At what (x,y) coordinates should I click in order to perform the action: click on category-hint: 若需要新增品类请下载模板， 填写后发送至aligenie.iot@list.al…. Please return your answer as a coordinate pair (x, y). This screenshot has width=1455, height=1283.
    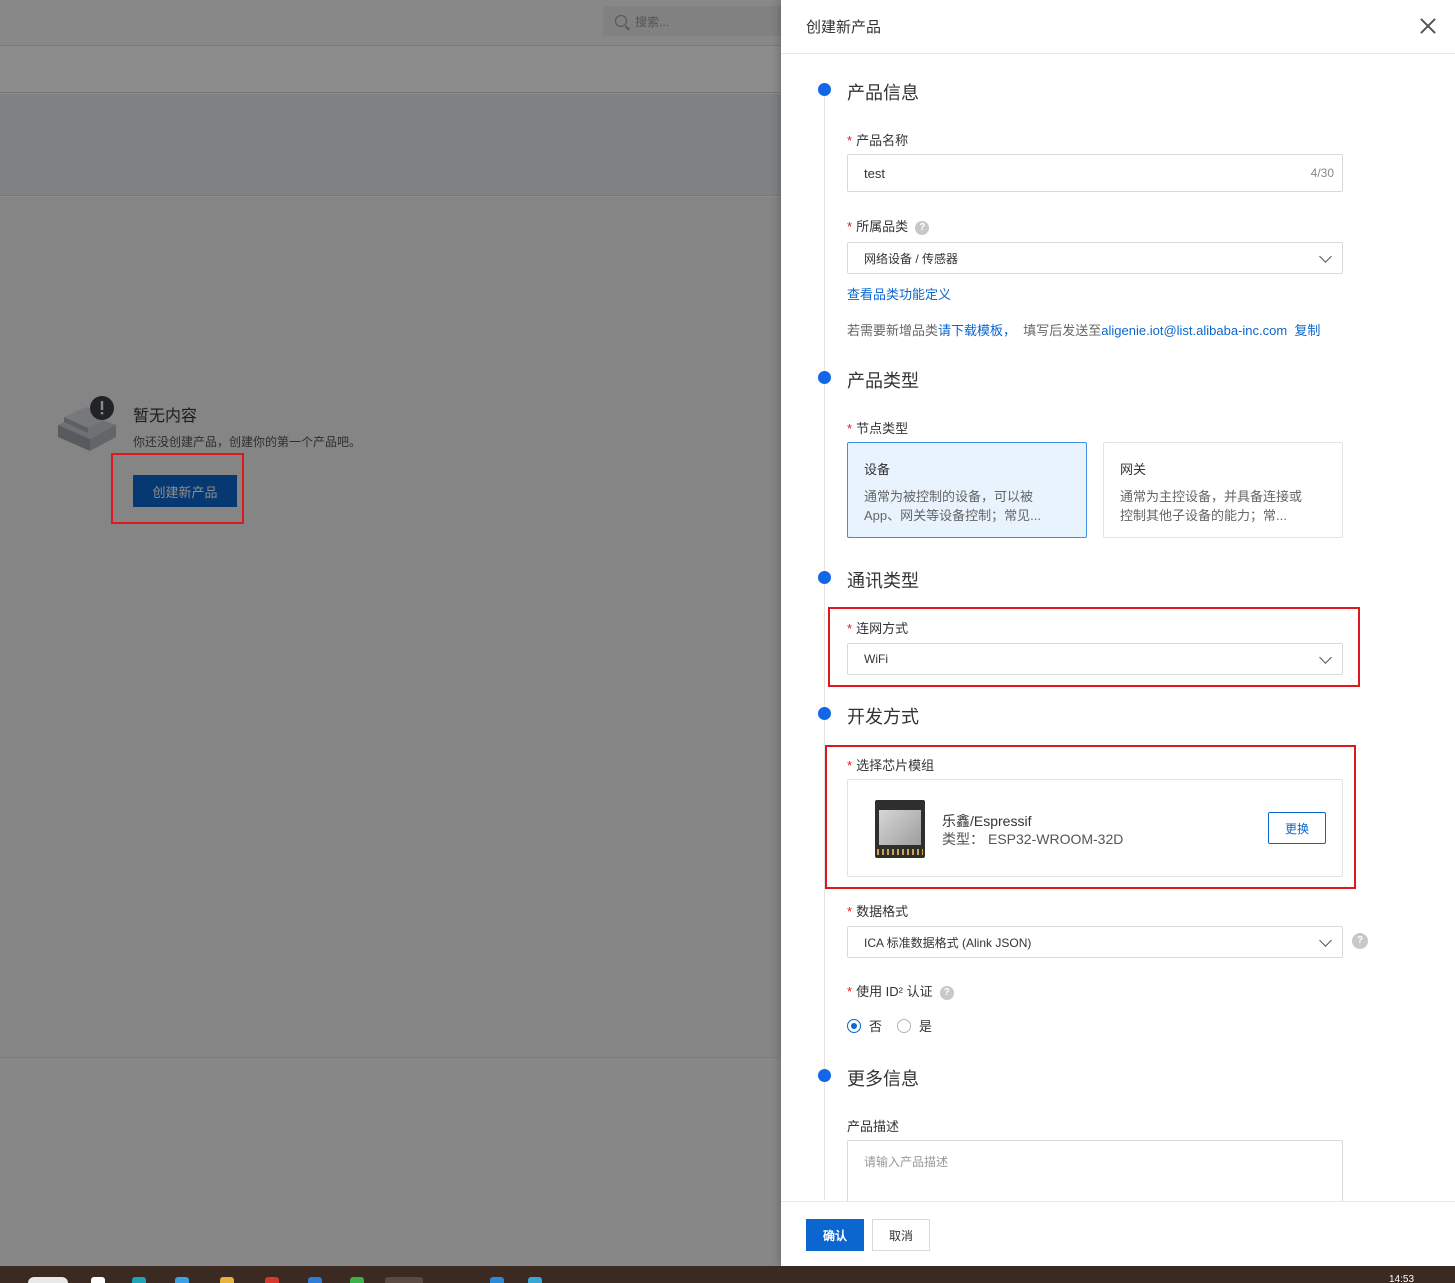
    Looking at the image, I should click on (1084, 330).